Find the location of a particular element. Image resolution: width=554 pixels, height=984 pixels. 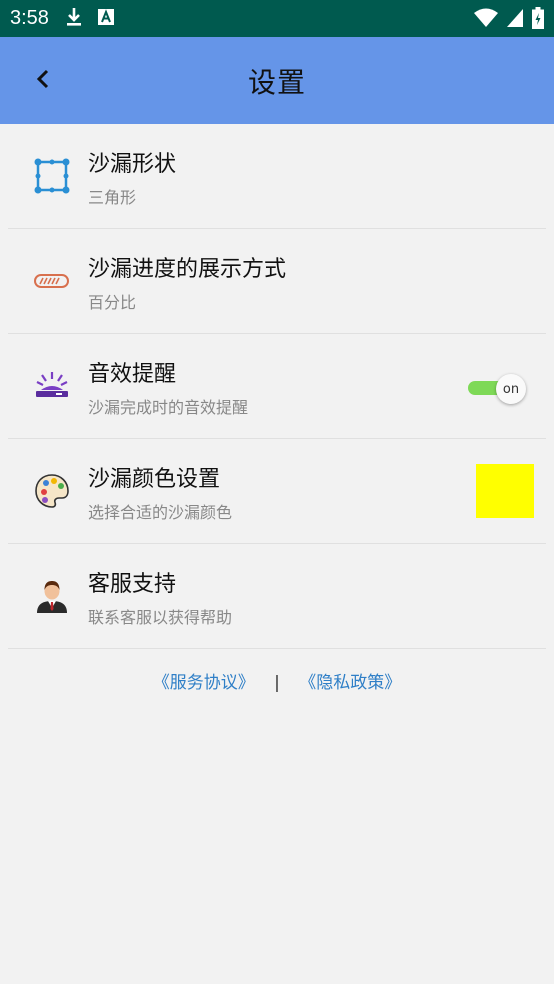

setting-title: 沙漏形状 is located at coordinates (132, 164).